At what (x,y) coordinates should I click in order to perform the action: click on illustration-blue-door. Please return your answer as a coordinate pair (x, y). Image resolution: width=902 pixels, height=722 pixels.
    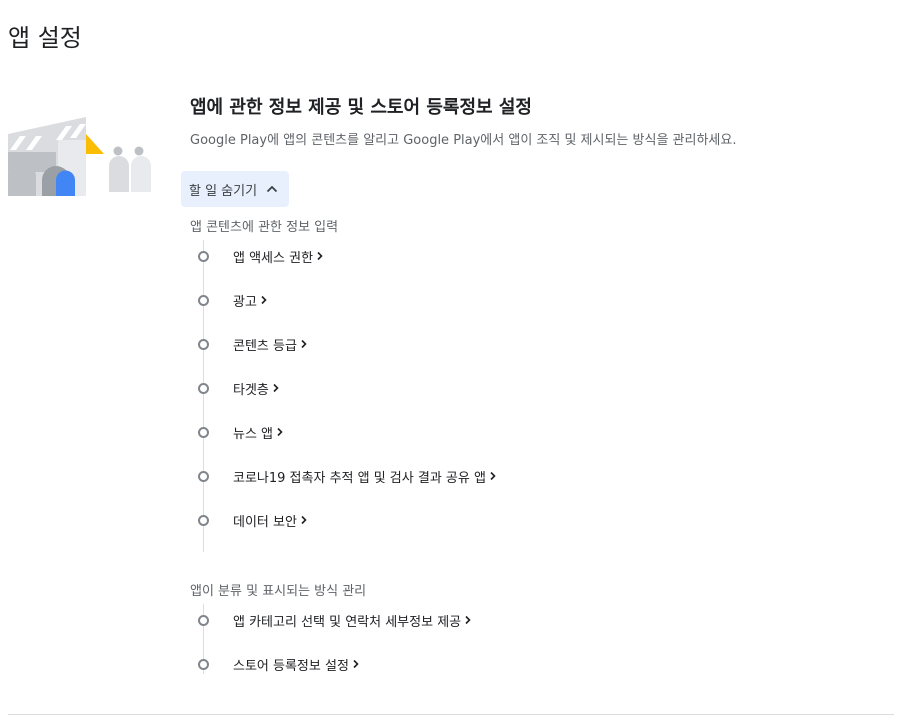
    Looking at the image, I should click on (65, 183).